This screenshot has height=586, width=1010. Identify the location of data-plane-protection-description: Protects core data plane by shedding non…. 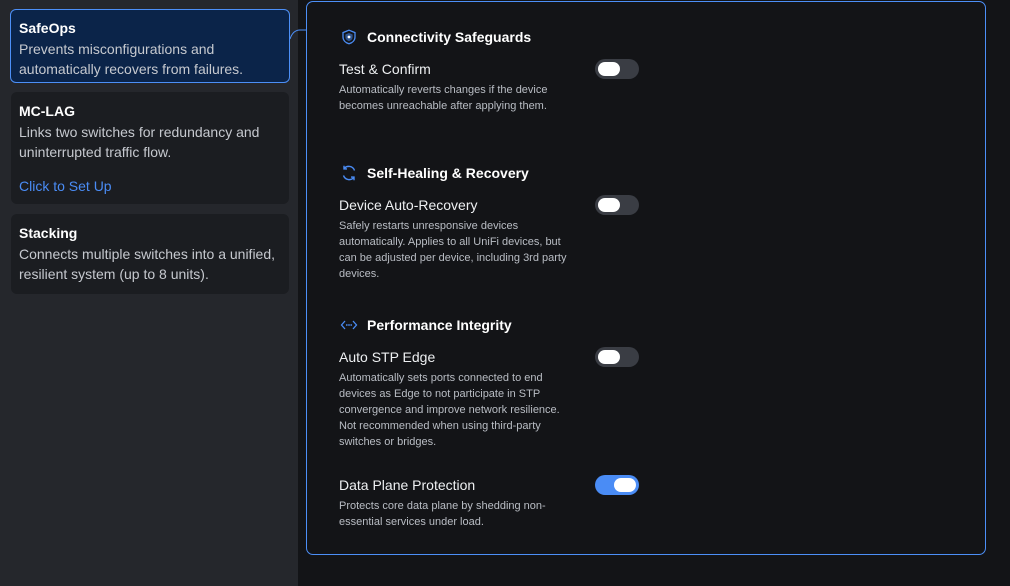
(442, 514).